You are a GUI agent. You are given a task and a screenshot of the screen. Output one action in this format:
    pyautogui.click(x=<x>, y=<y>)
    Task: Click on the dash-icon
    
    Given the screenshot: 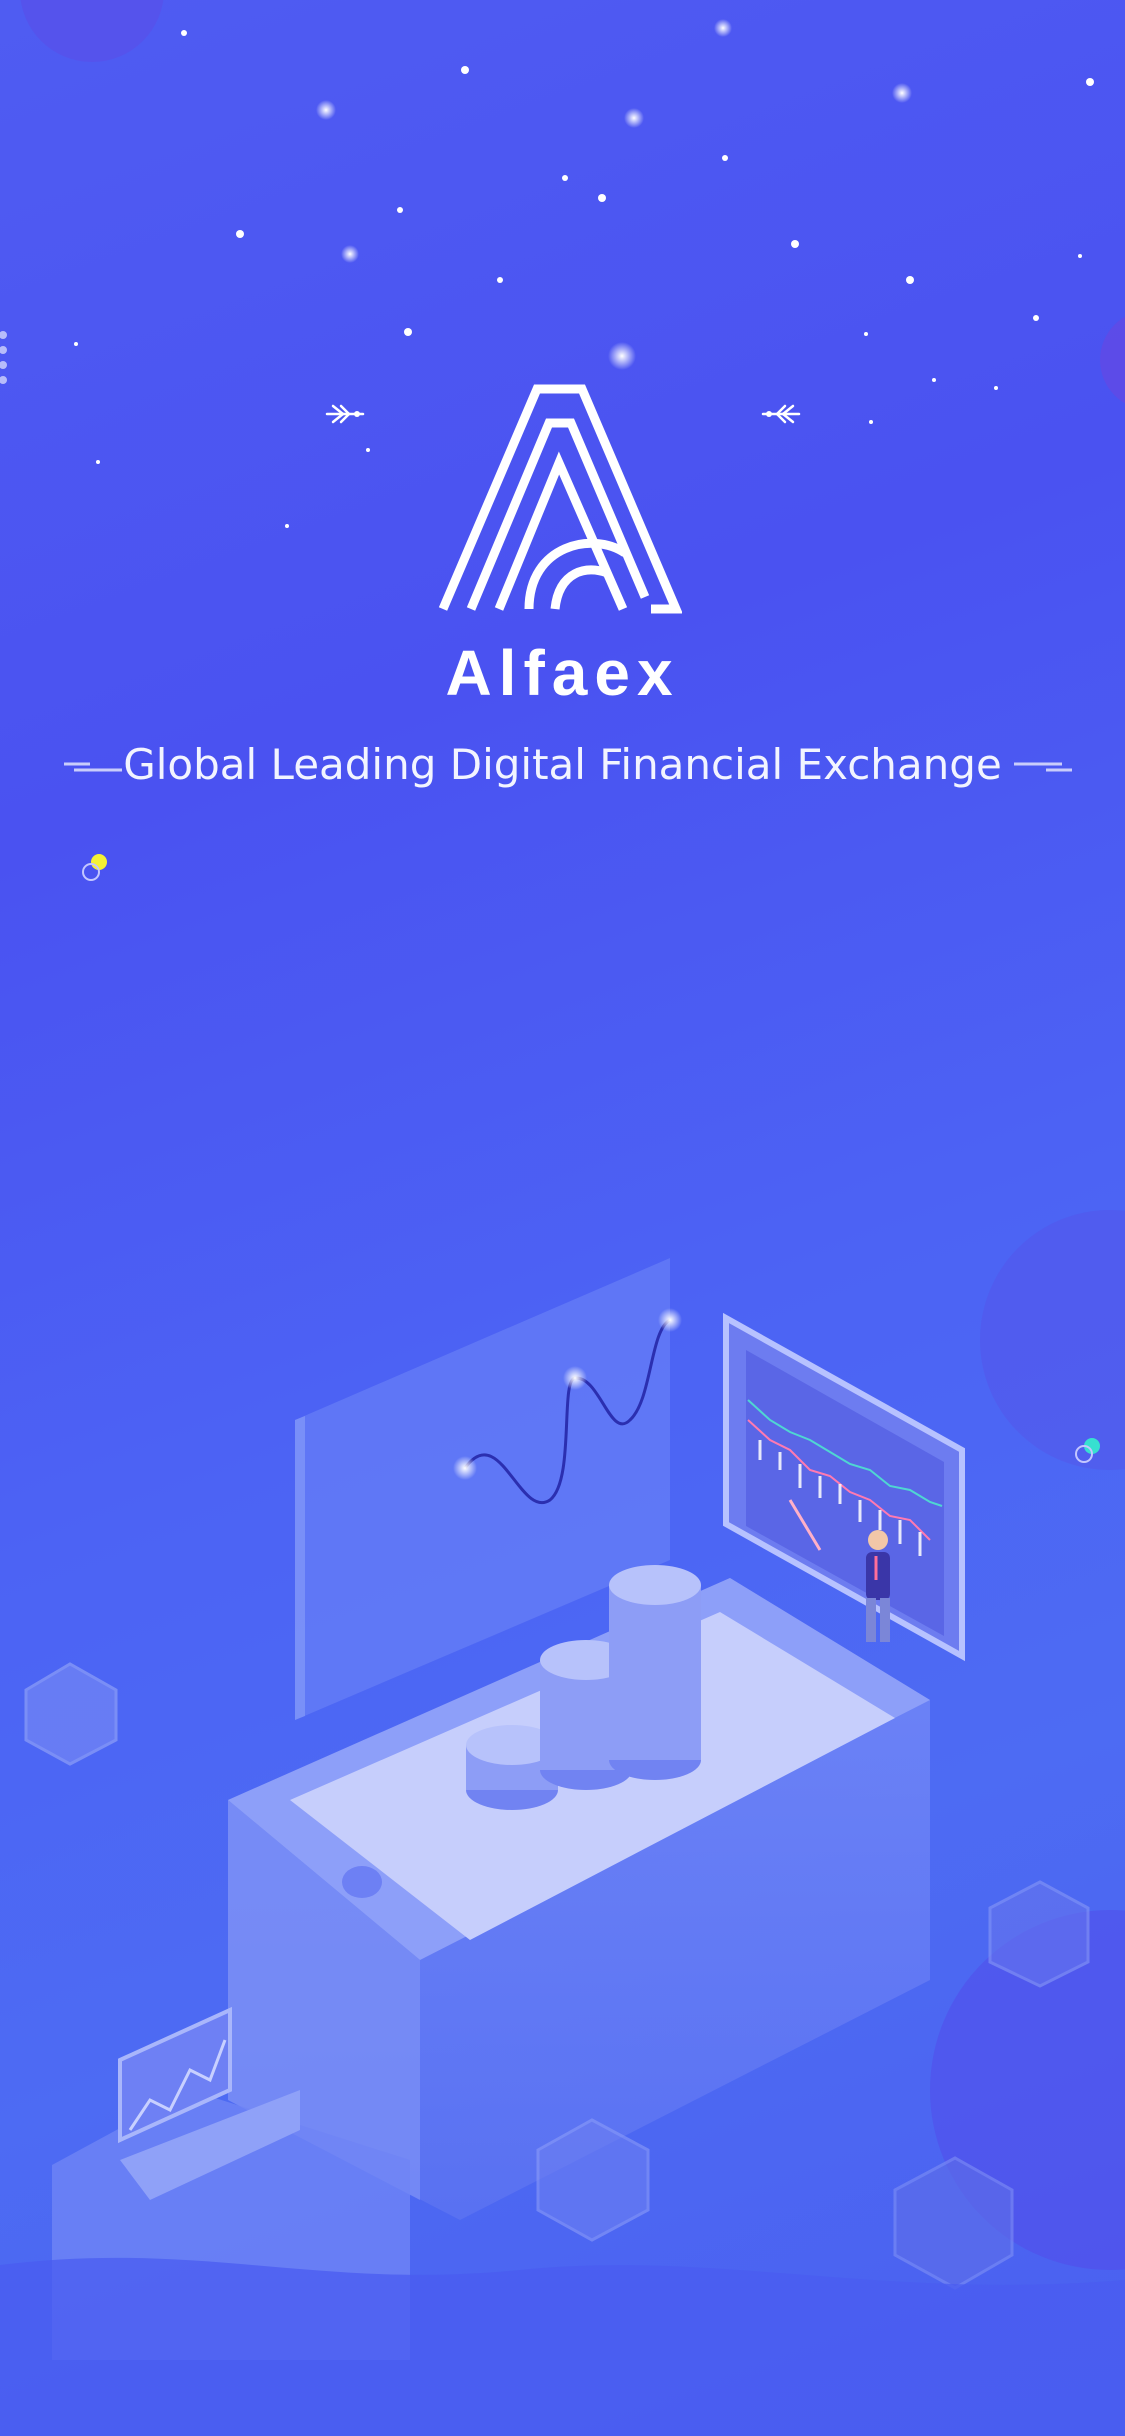 What is the action you would take?
    pyautogui.click(x=1043, y=767)
    